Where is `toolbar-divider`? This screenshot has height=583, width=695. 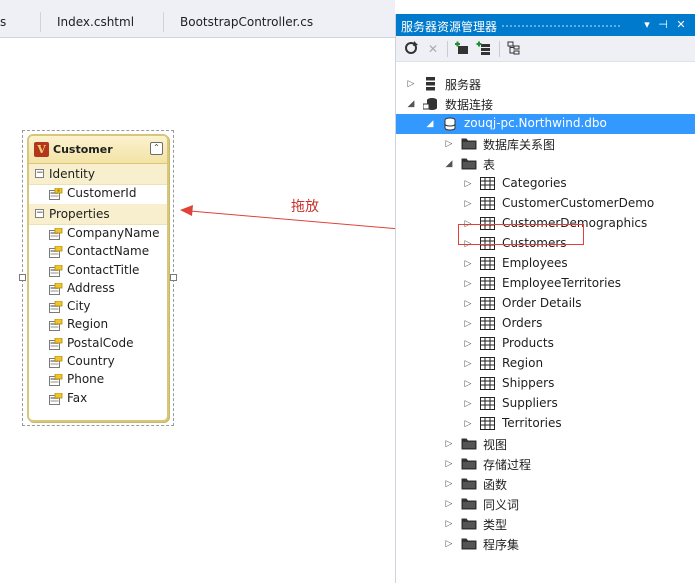
toolbar-divider is located at coordinates (447, 49).